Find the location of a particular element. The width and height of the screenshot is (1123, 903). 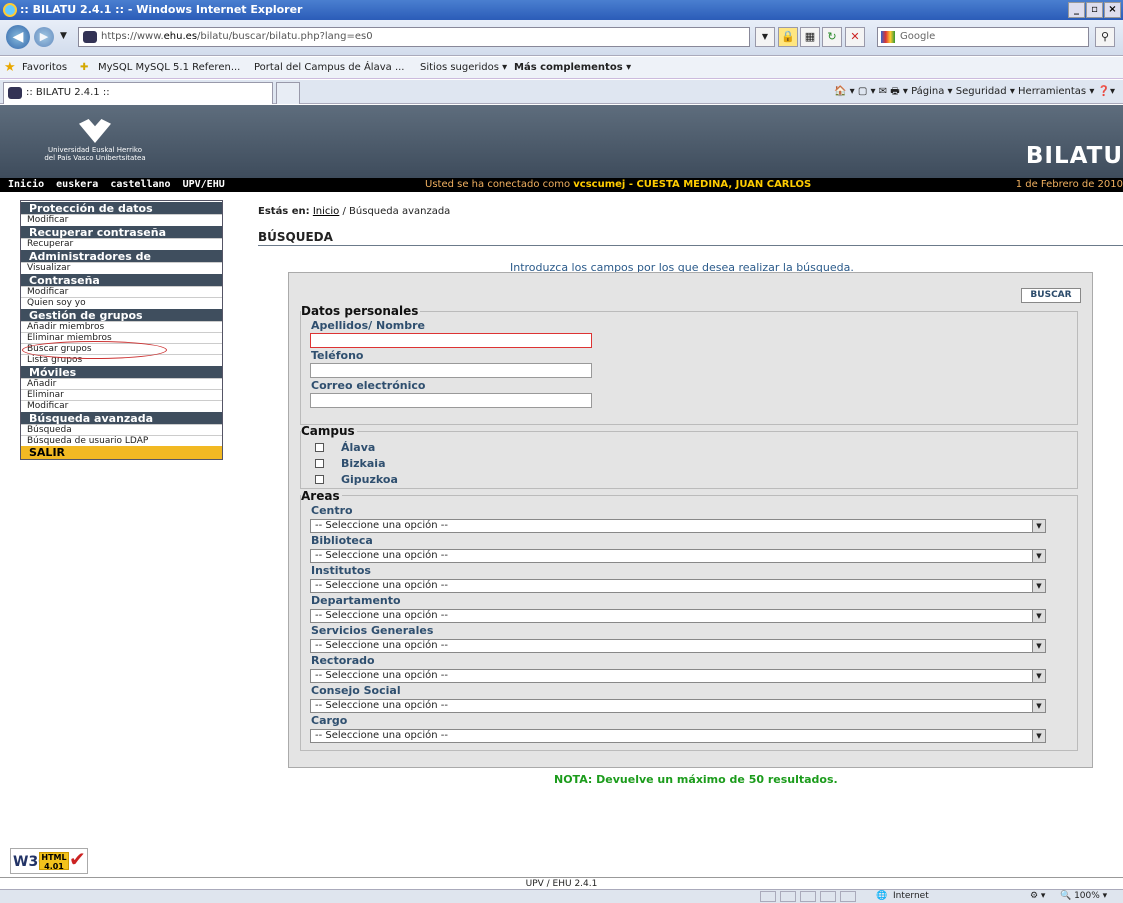

breadcrumb-home-link: Inicio is located at coordinates (326, 211).